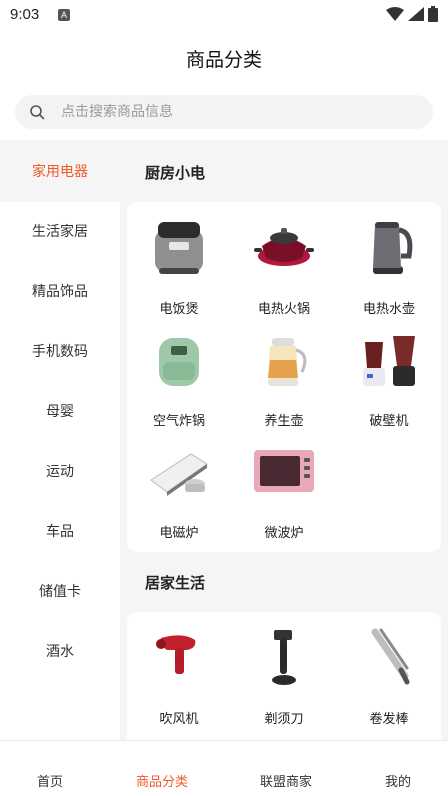 The image size is (448, 796). Describe the element at coordinates (395, 14) in the screenshot. I see `wifi-icon` at that location.